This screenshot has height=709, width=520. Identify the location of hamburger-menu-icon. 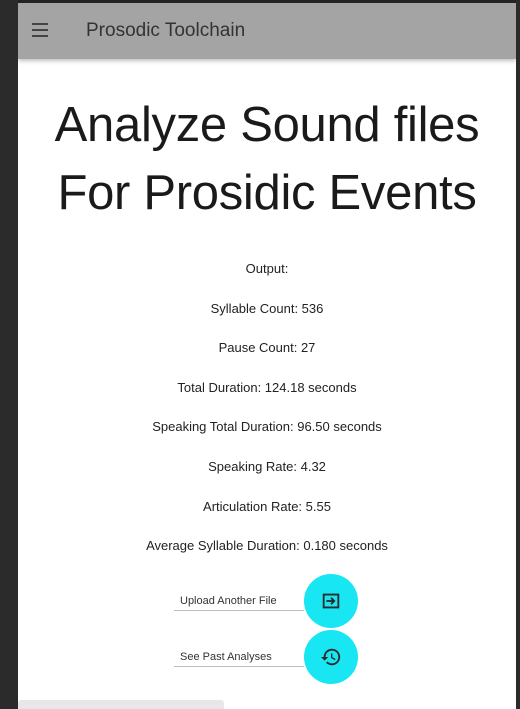
(41, 31).